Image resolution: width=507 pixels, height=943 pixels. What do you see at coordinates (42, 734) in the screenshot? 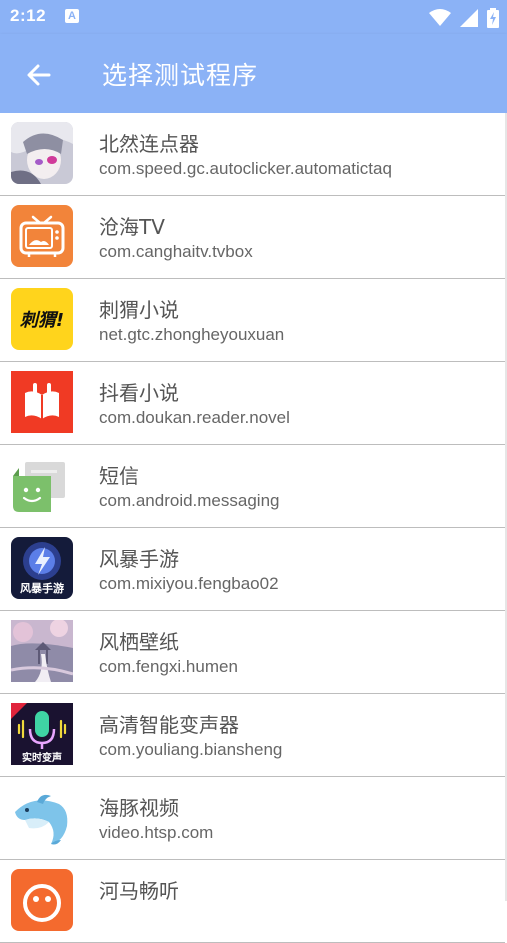
I see `microphone-icon: 实时变声` at bounding box center [42, 734].